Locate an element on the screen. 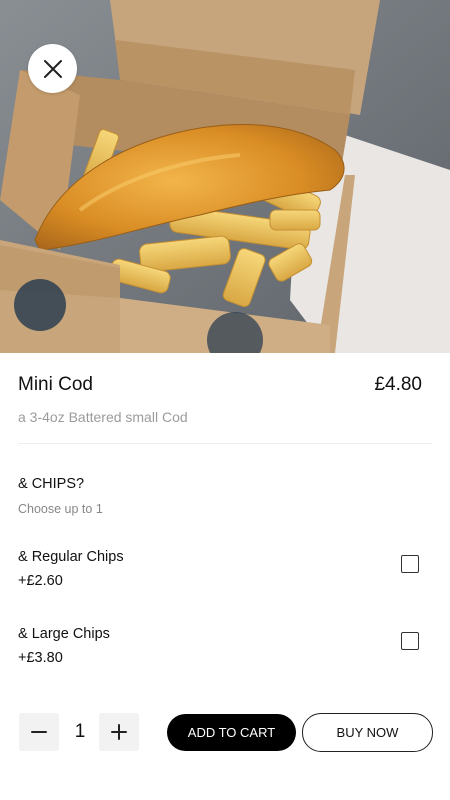 Image resolution: width=450 pixels, height=800 pixels. option-label: & Large Chips is located at coordinates (64, 634).